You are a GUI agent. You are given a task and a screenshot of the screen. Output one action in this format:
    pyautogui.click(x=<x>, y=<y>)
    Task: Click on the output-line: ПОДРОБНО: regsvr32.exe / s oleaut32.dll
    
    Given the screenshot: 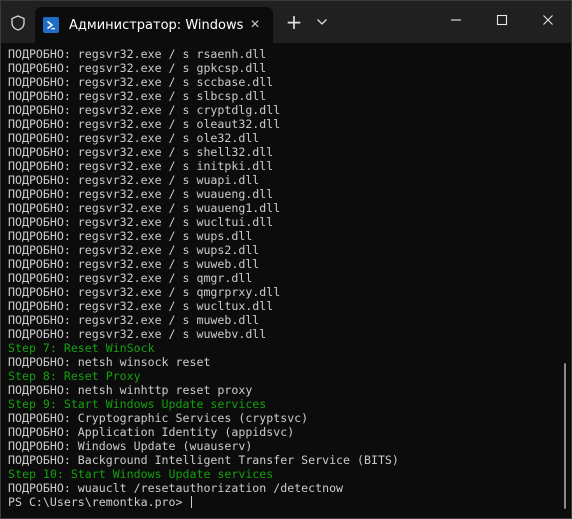 What is the action you would take?
    pyautogui.click(x=144, y=124)
    